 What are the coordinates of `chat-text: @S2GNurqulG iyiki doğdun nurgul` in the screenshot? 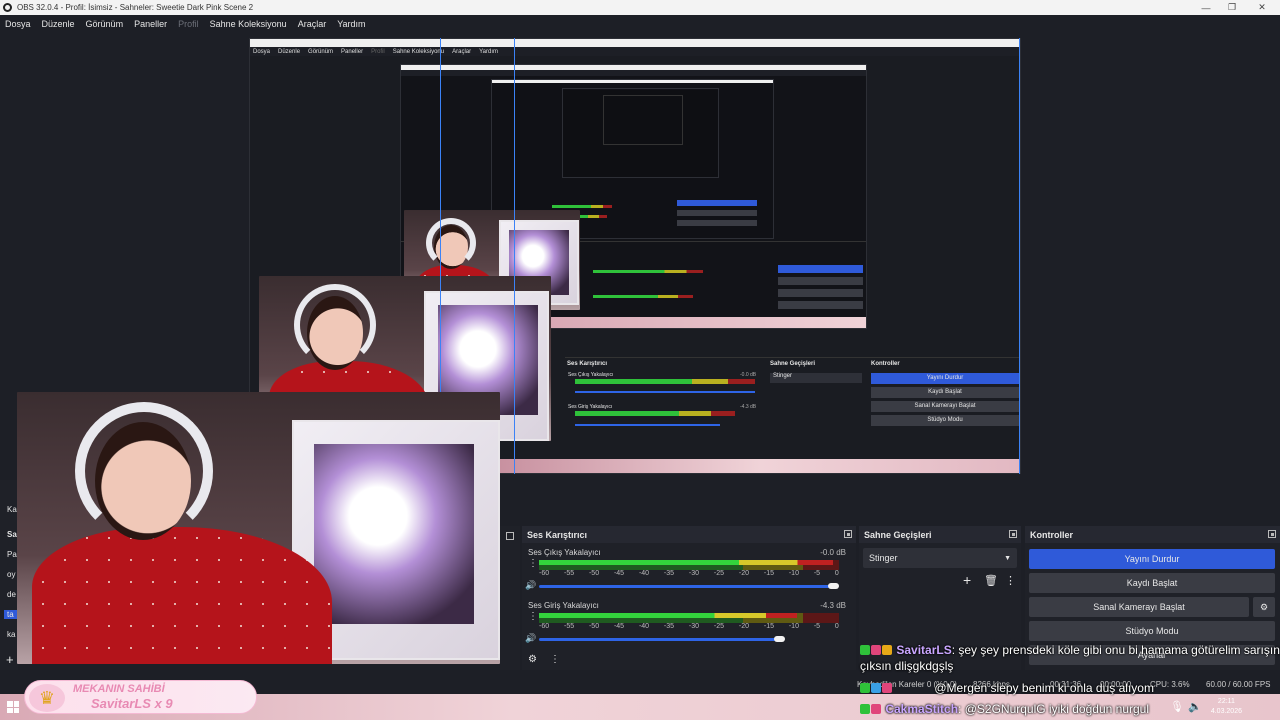 It's located at (1056, 709).